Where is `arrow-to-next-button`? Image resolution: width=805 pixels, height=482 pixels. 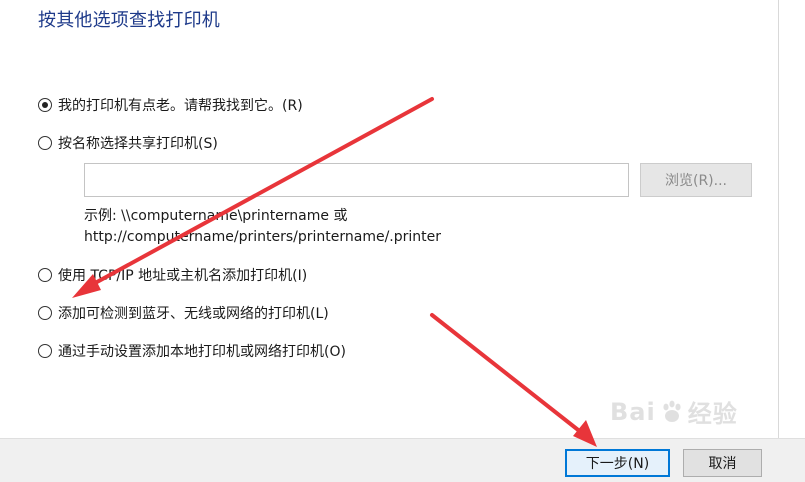 arrow-to-next-button is located at coordinates (513, 380).